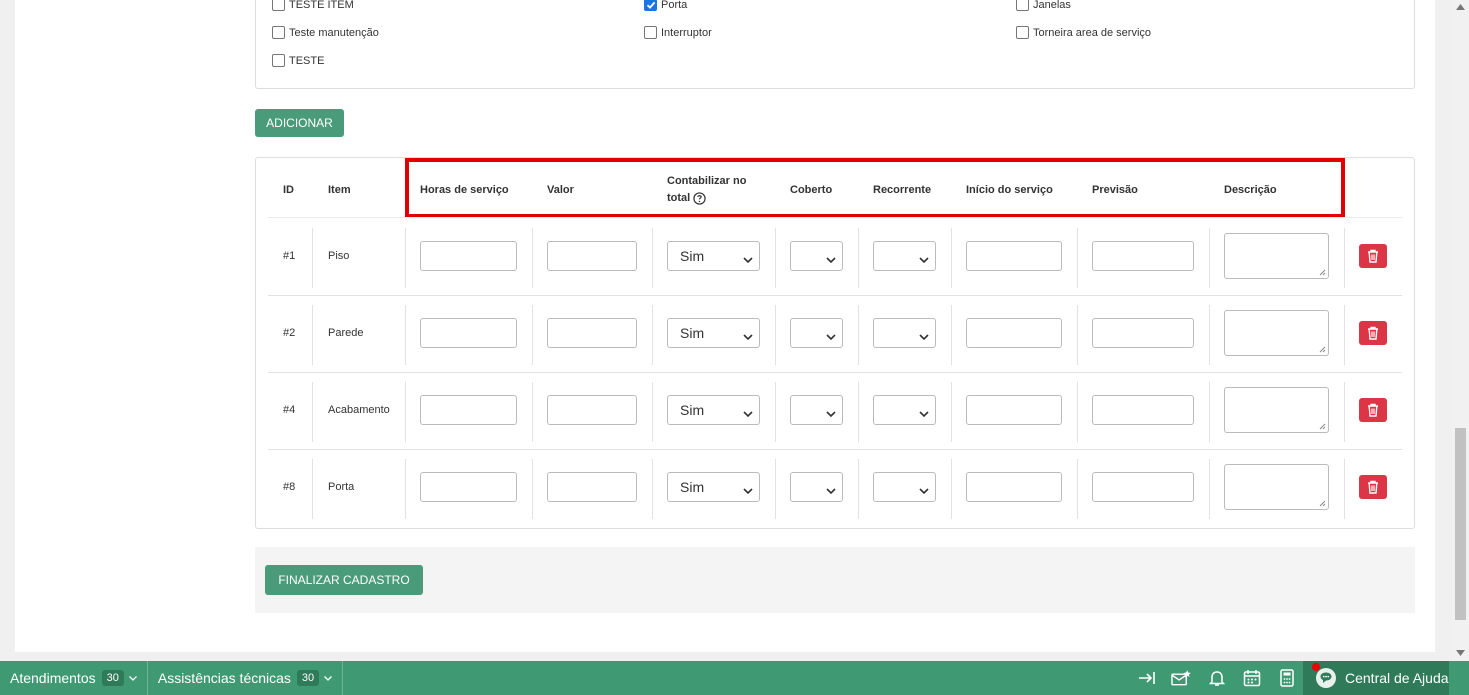  What do you see at coordinates (665, 5) in the screenshot?
I see `checkbox-porta: Porta` at bounding box center [665, 5].